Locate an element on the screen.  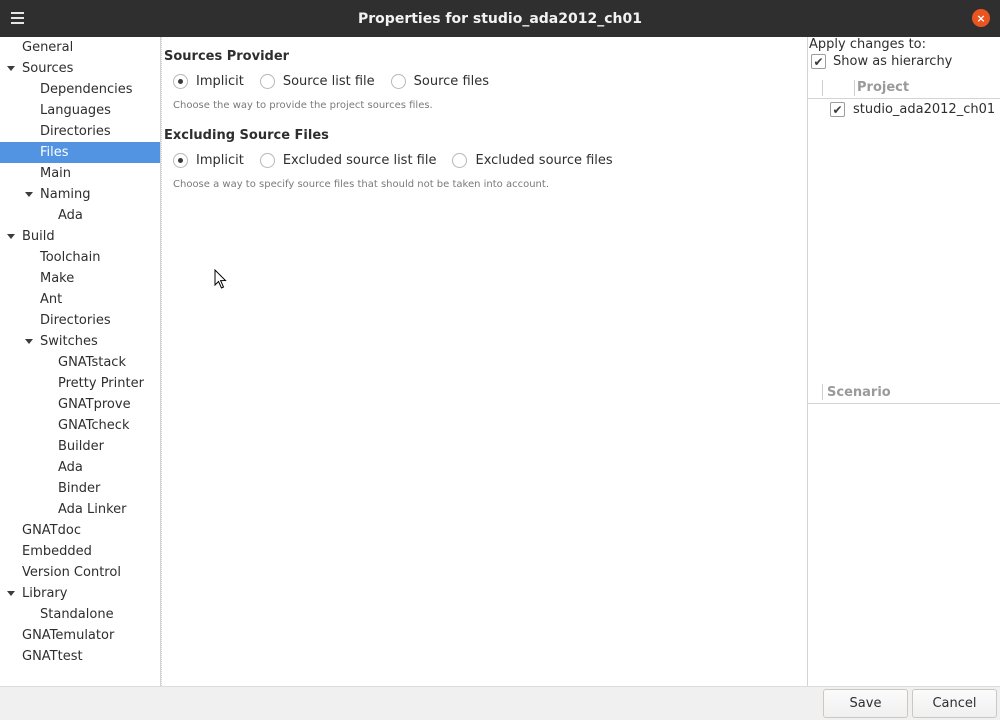
hamburger-menu-icon is located at coordinates (17, 18).